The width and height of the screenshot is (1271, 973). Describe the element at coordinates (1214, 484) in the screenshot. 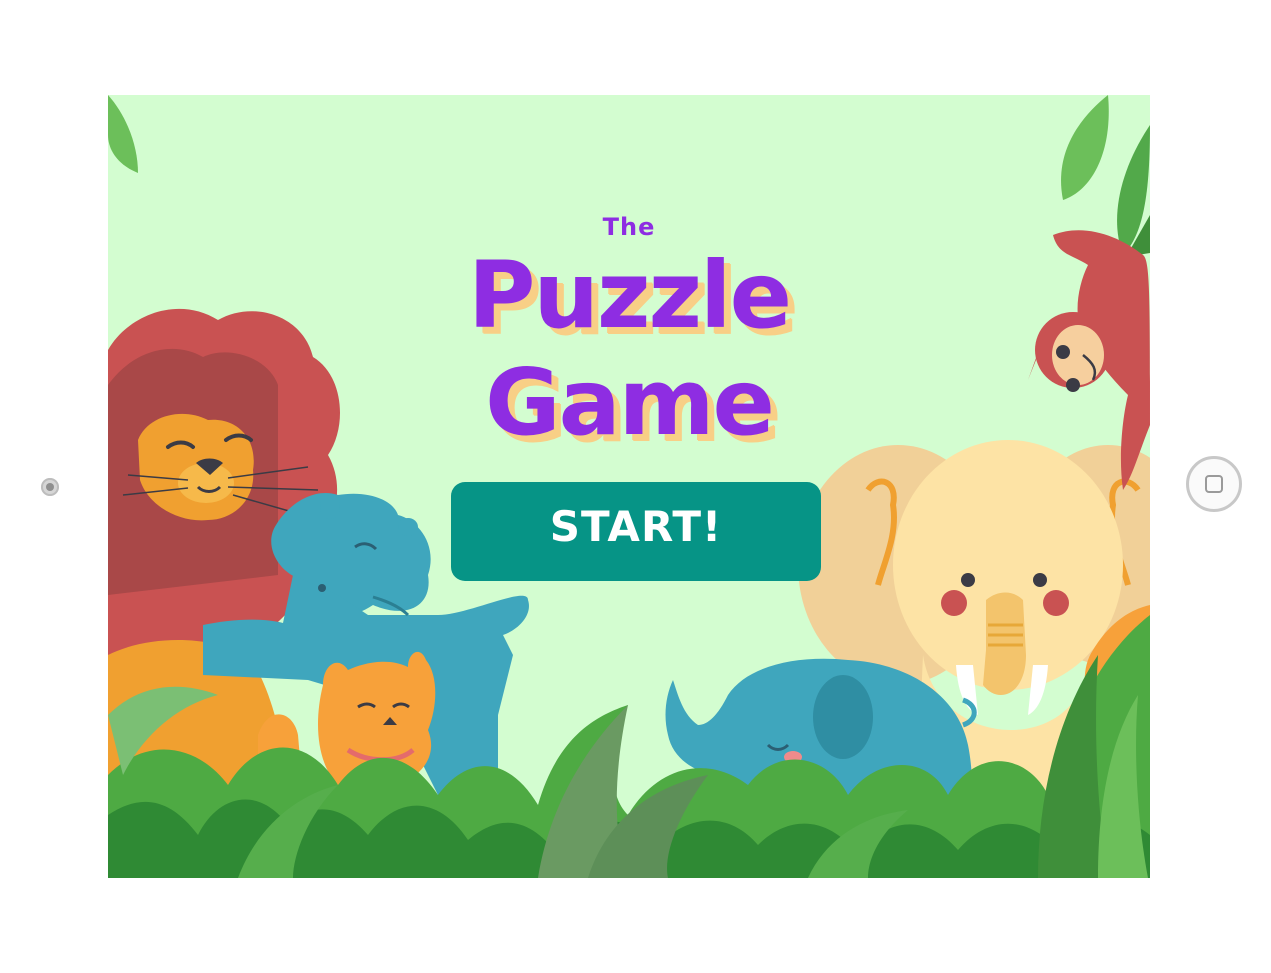

I see `home-button` at that location.